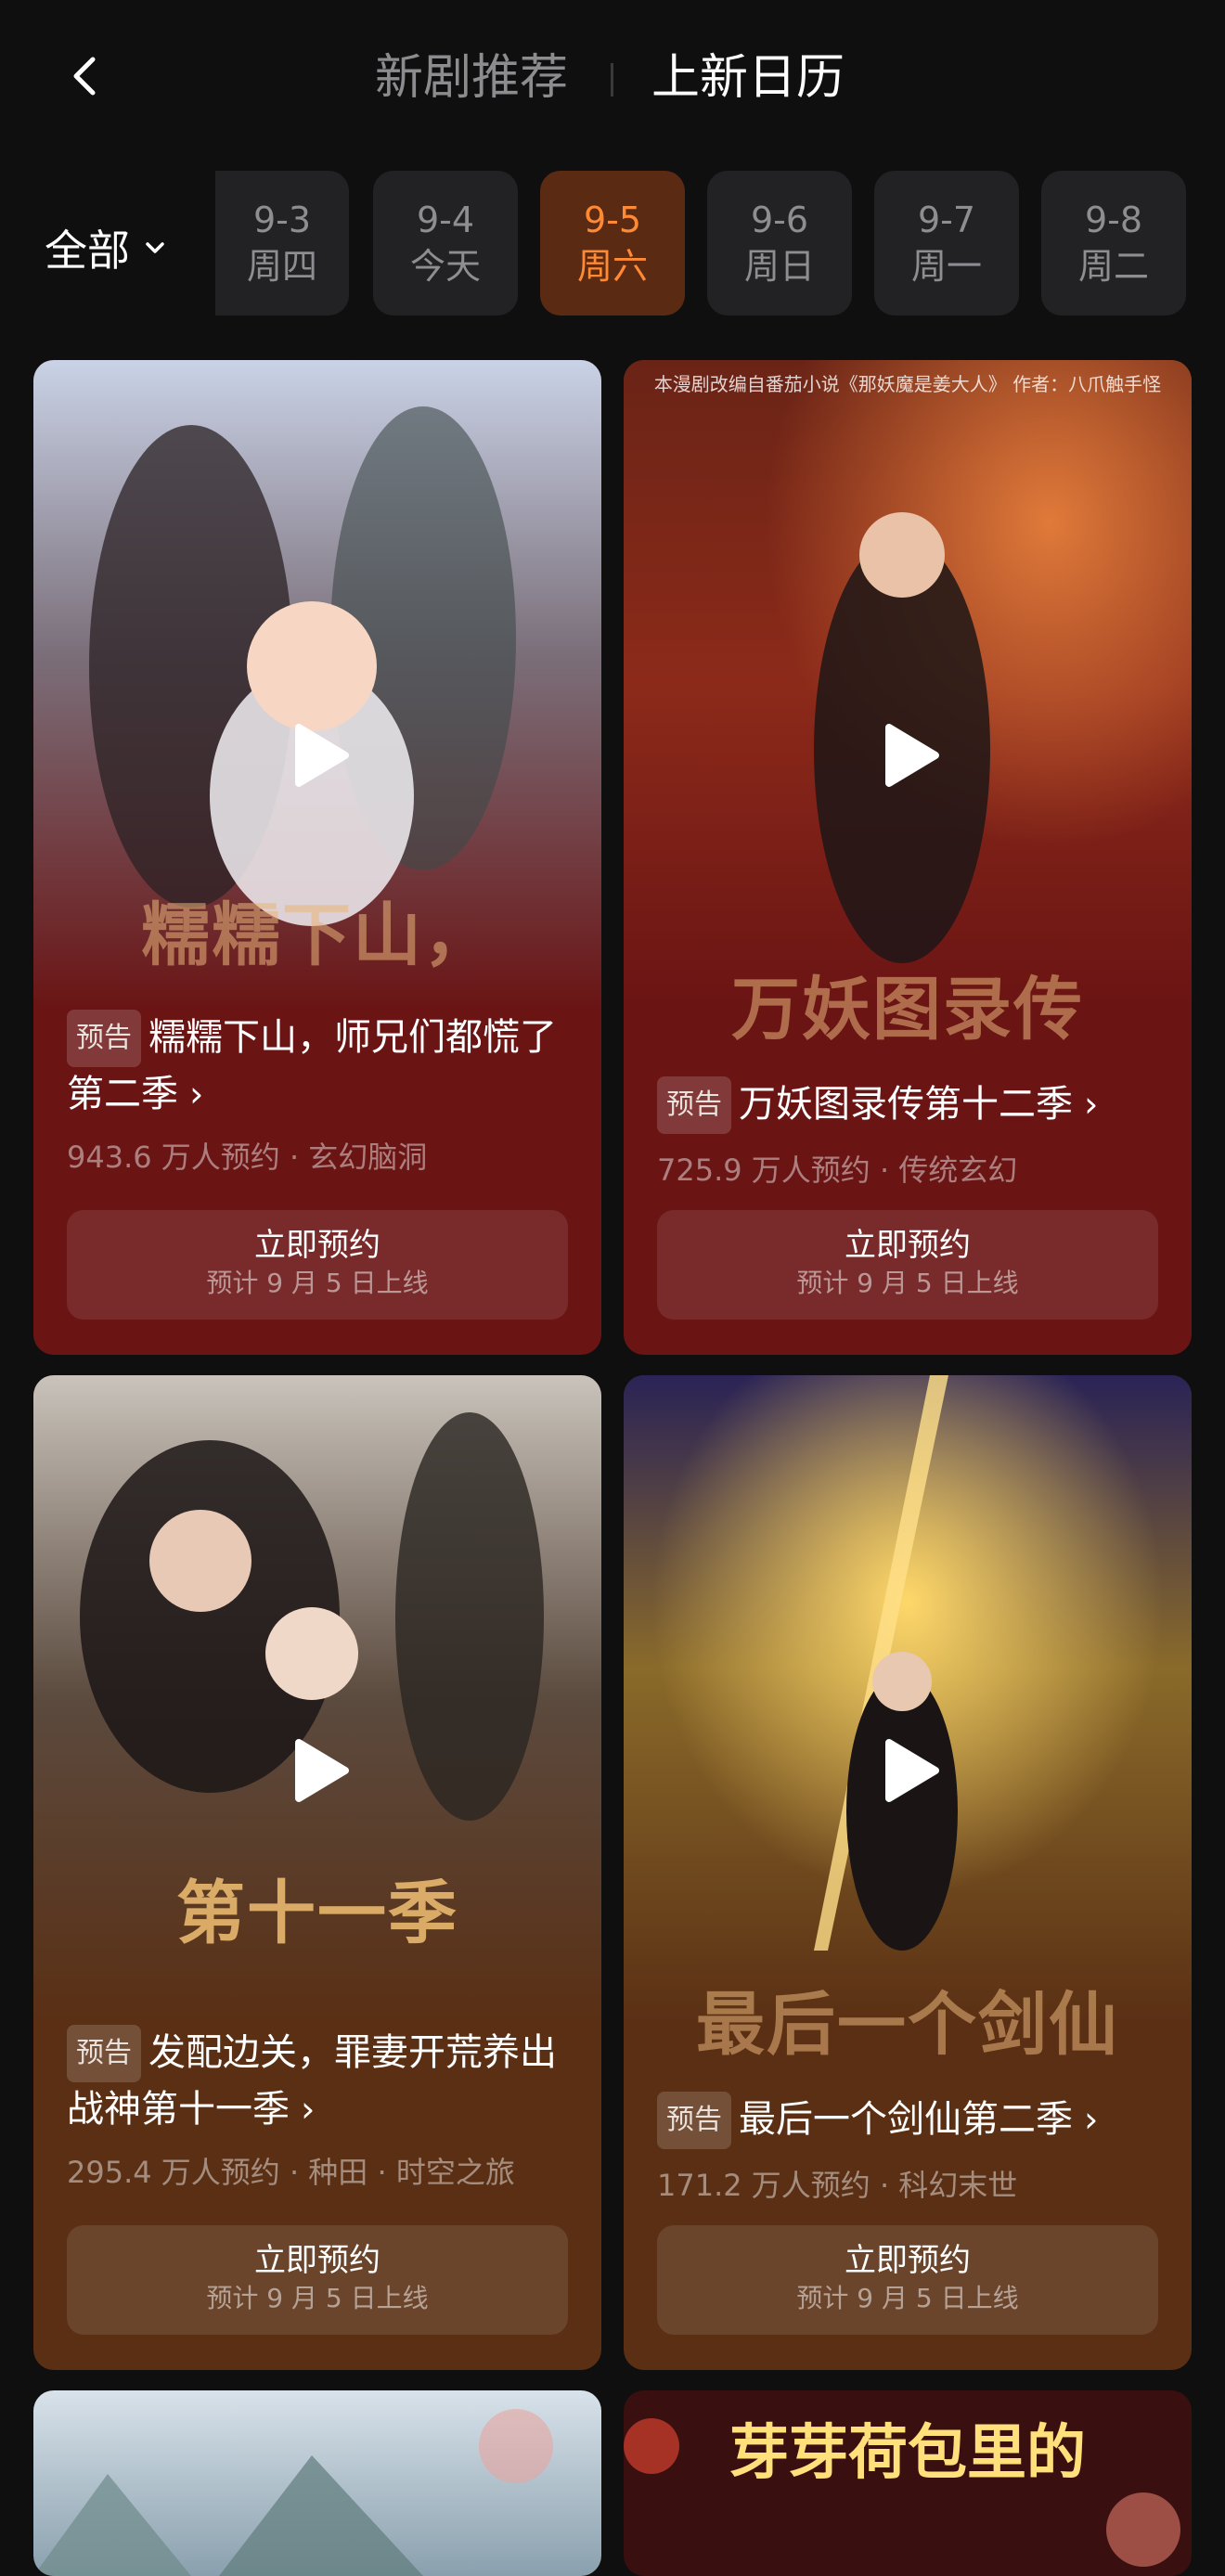  I want to click on card-title: 预告 万妖图录传第十二季 ›, so click(910, 1105).